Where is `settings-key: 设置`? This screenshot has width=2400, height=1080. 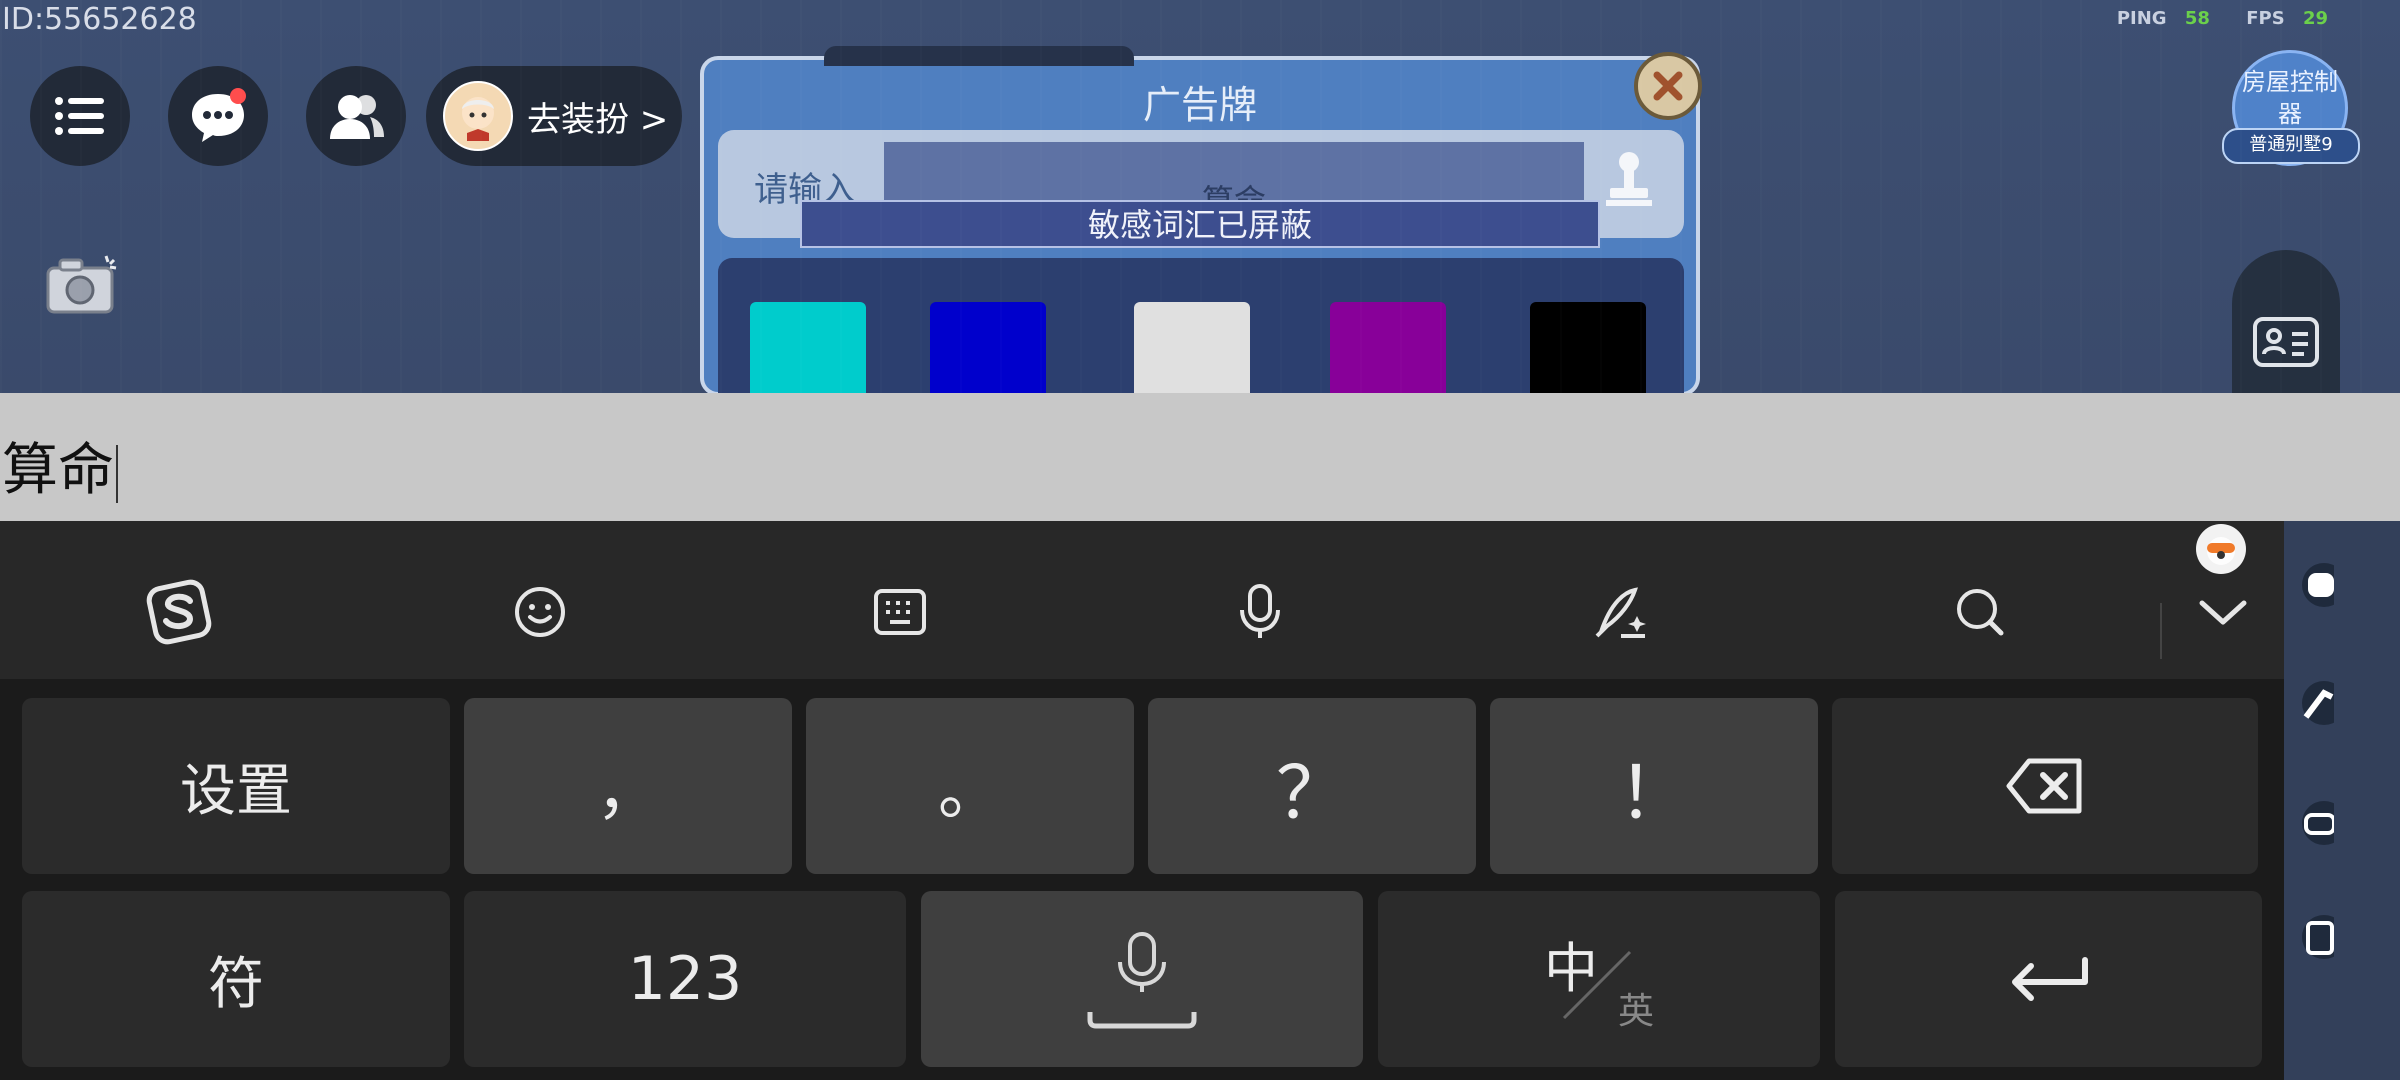
settings-key: 设置 is located at coordinates (236, 786).